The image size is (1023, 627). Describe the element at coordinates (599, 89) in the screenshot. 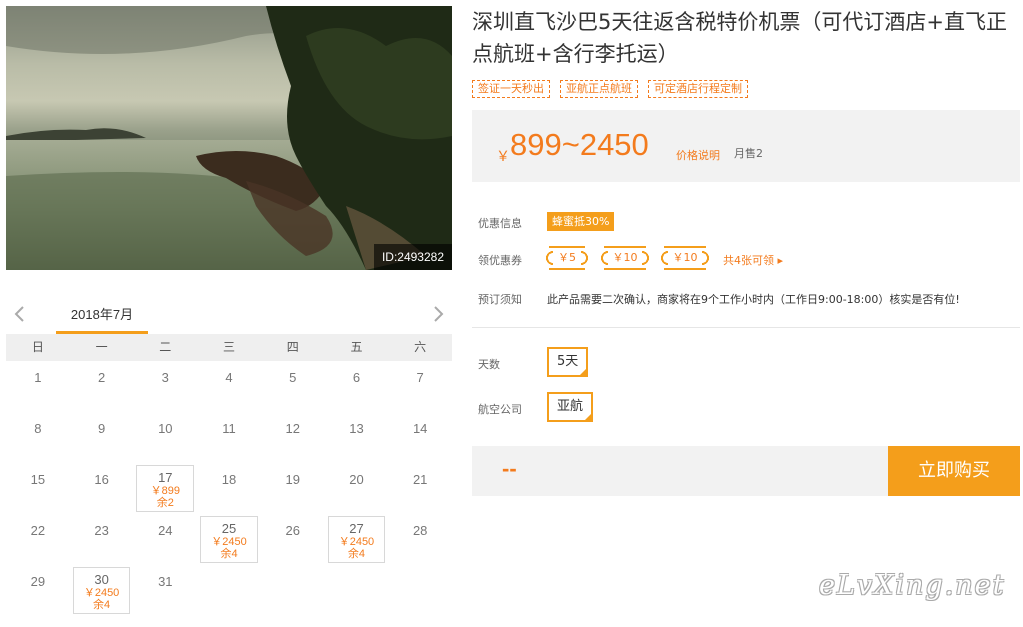

I see `feature-tag: 亚航正点航班` at that location.